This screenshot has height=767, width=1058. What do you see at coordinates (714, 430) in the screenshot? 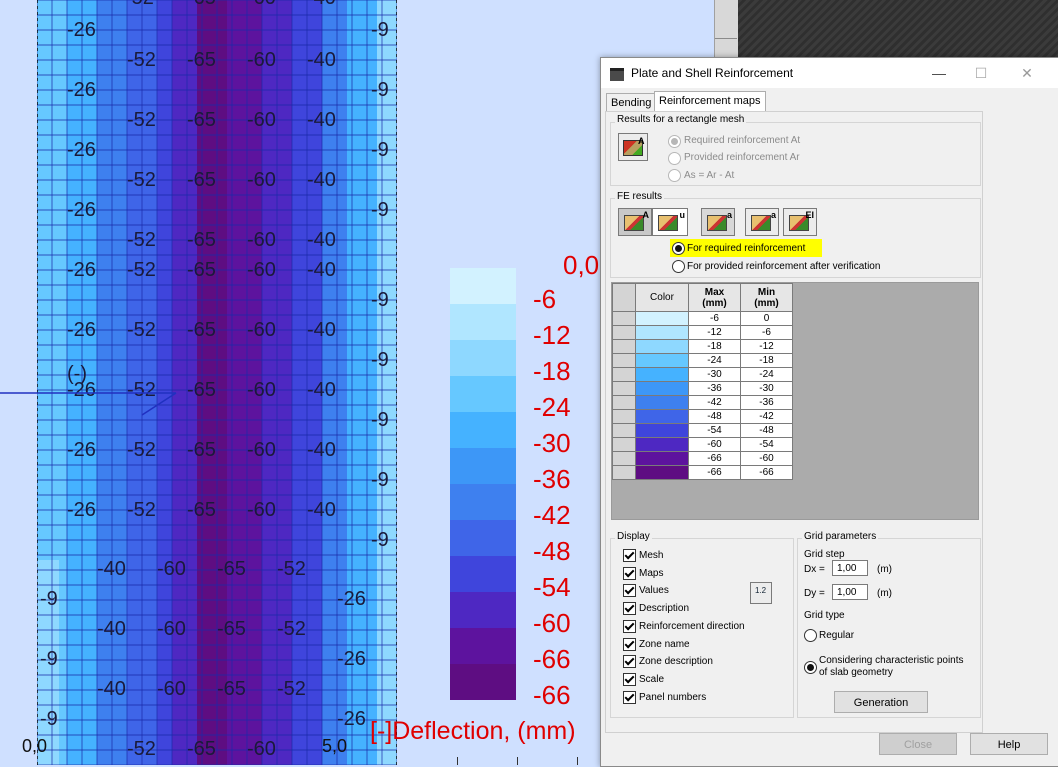
I see `max-cell: -54` at bounding box center [714, 430].